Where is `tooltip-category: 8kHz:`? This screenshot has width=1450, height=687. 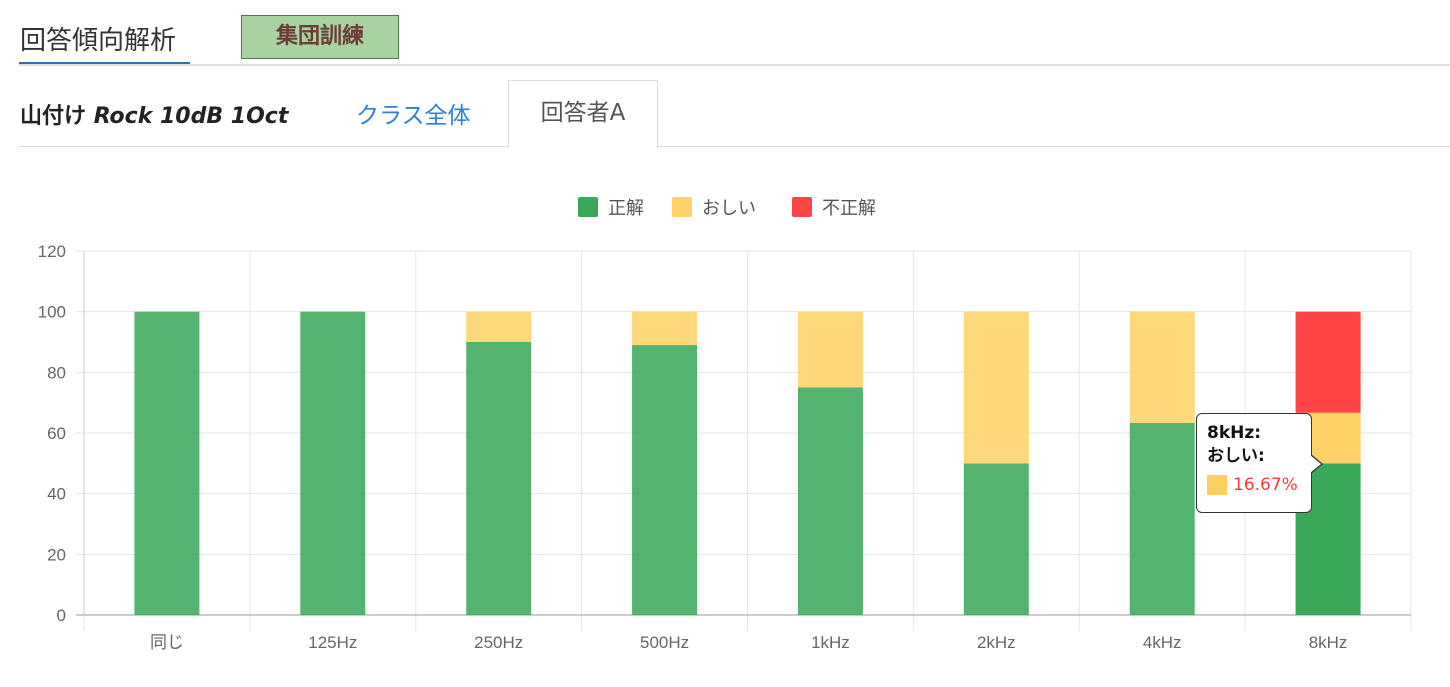
tooltip-category: 8kHz: is located at coordinates (1234, 433).